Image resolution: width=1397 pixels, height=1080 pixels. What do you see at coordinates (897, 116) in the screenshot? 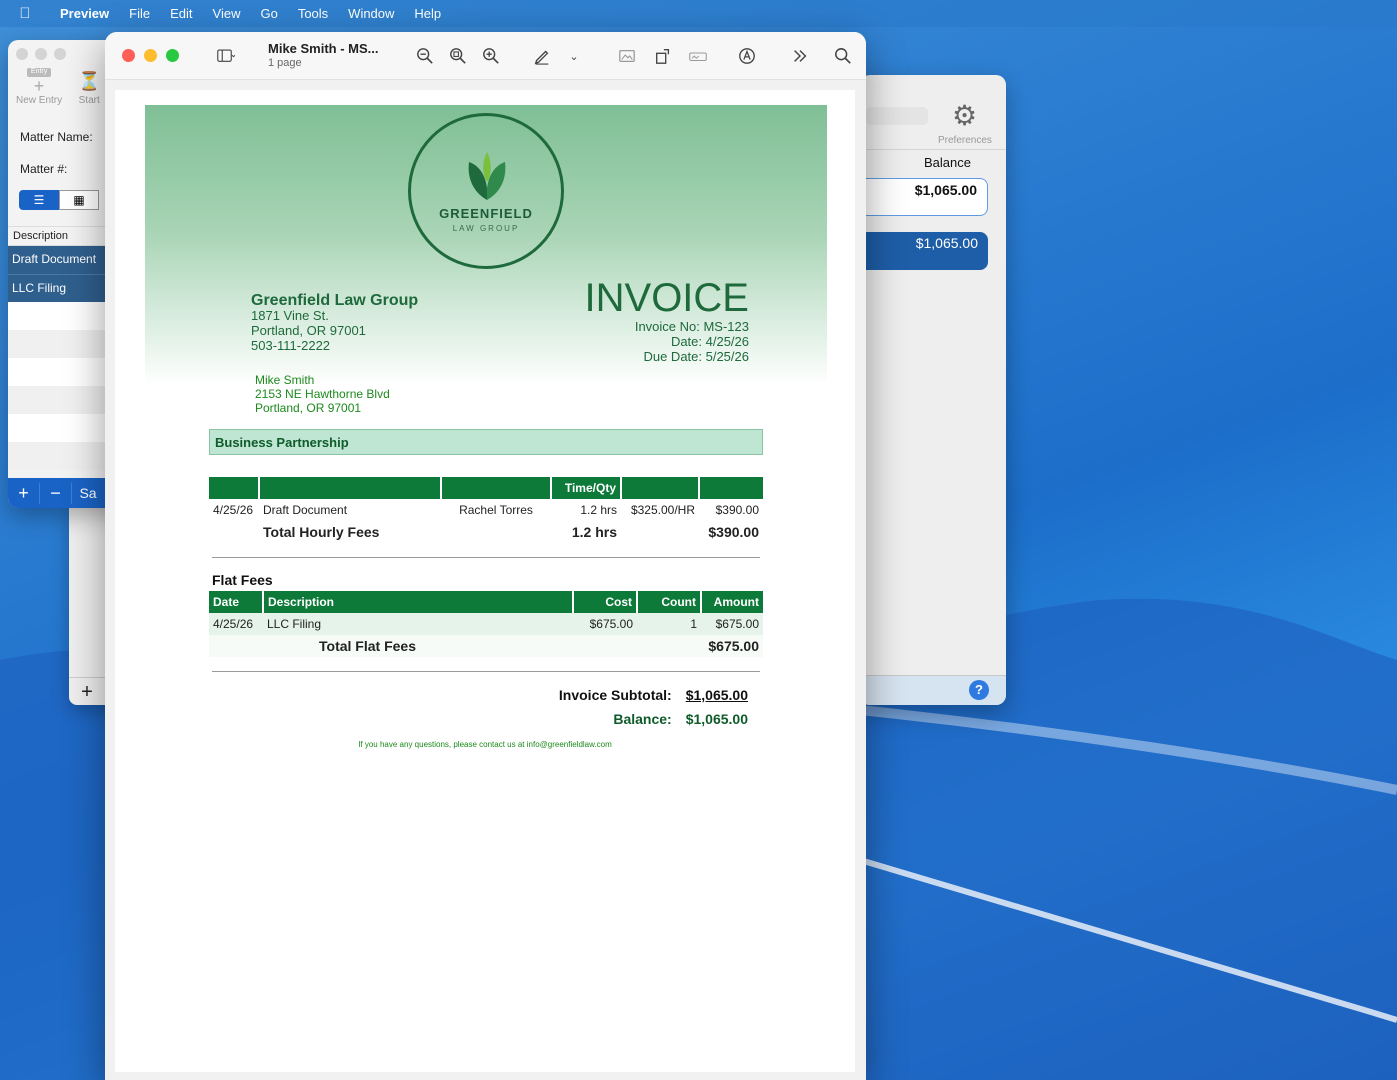
I see `search-field` at bounding box center [897, 116].